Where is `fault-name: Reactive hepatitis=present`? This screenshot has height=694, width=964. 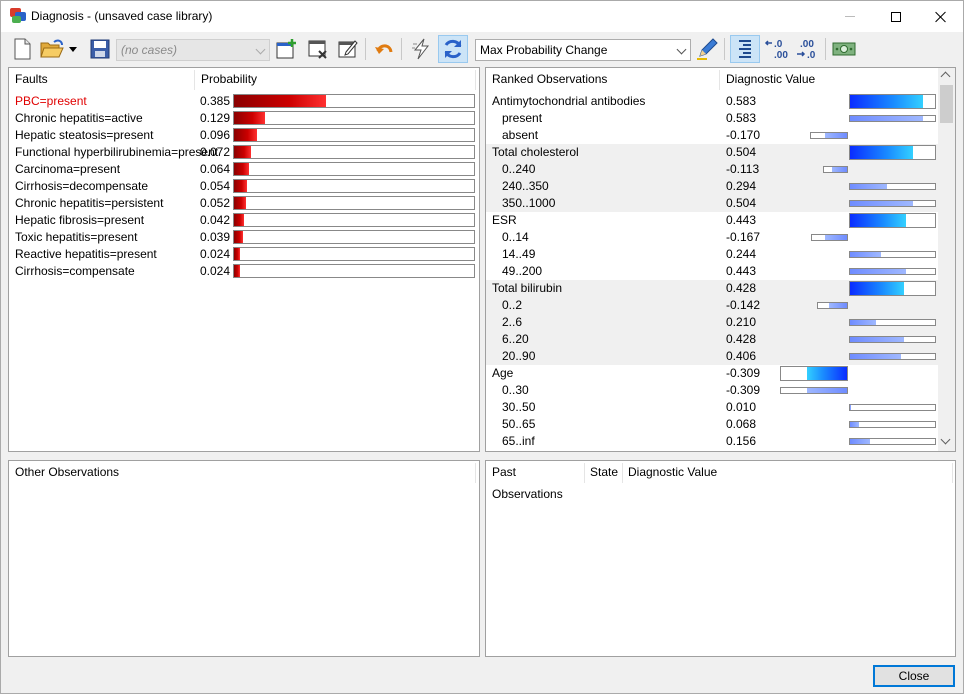
fault-name: Reactive hepatitis=present is located at coordinates (86, 254).